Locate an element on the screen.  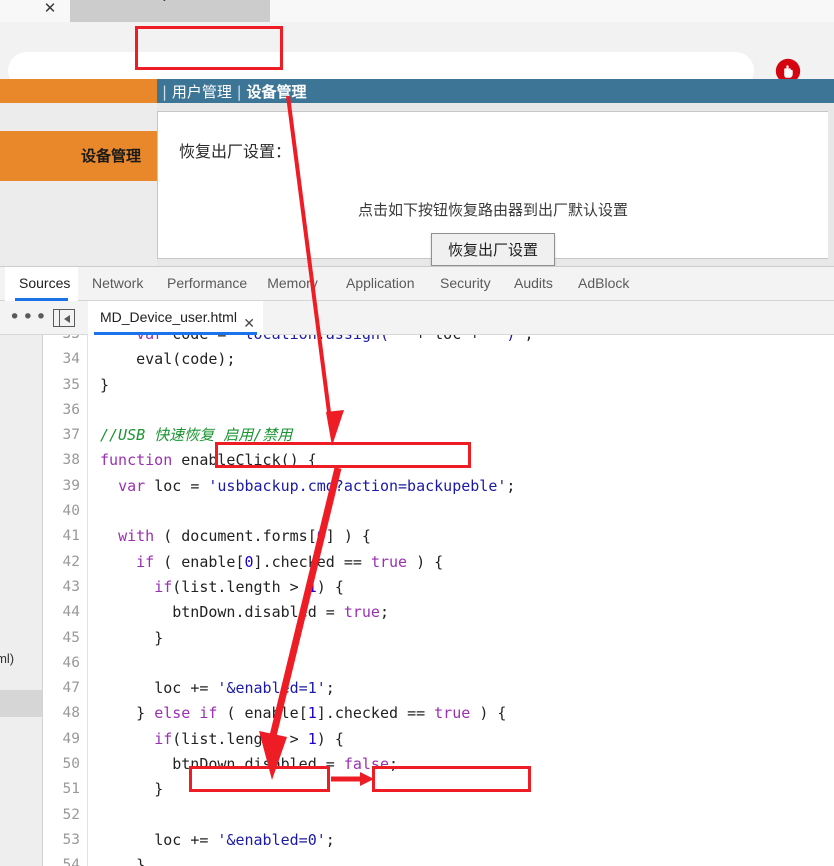
line-code: with ( document.forms[0] ) { is located at coordinates (244, 536).